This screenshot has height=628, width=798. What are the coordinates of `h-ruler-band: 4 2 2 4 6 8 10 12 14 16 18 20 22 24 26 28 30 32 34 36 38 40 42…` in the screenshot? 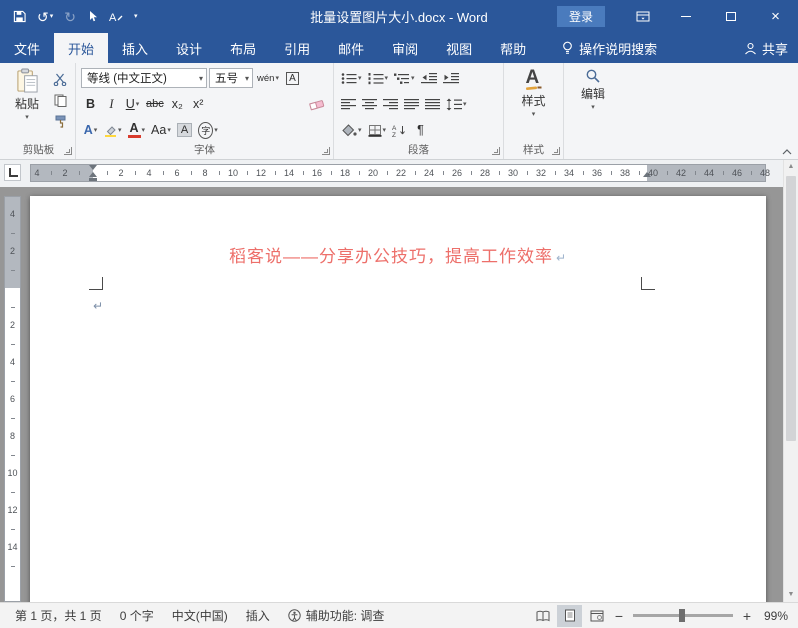 It's located at (400, 173).